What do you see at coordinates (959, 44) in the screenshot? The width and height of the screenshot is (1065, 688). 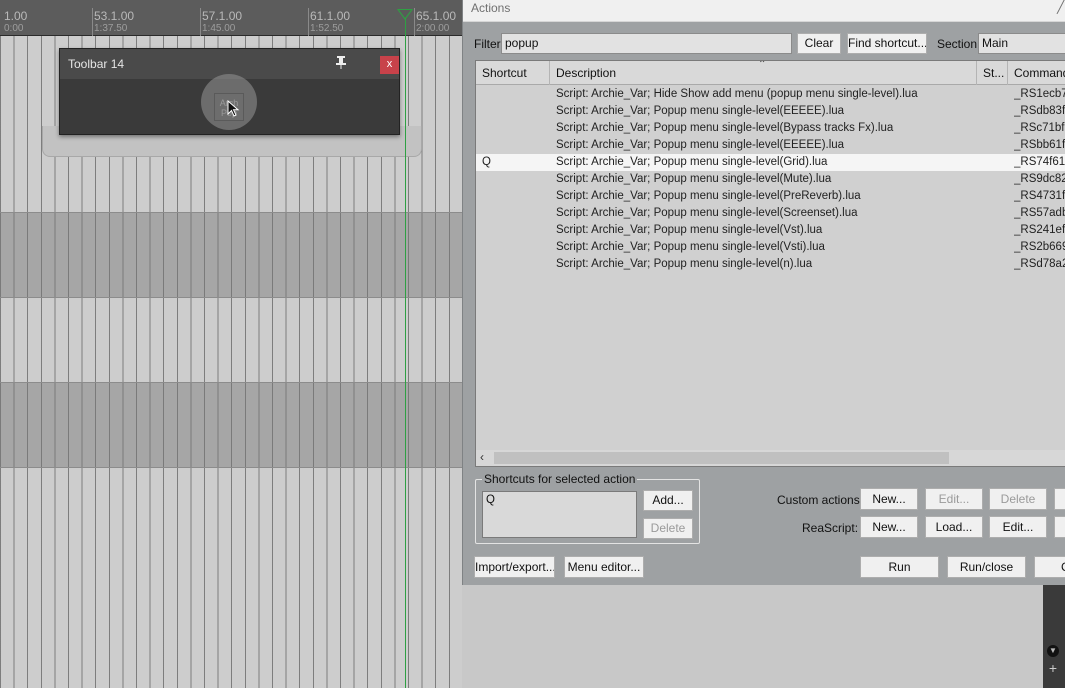 I see `section-label: Section:` at bounding box center [959, 44].